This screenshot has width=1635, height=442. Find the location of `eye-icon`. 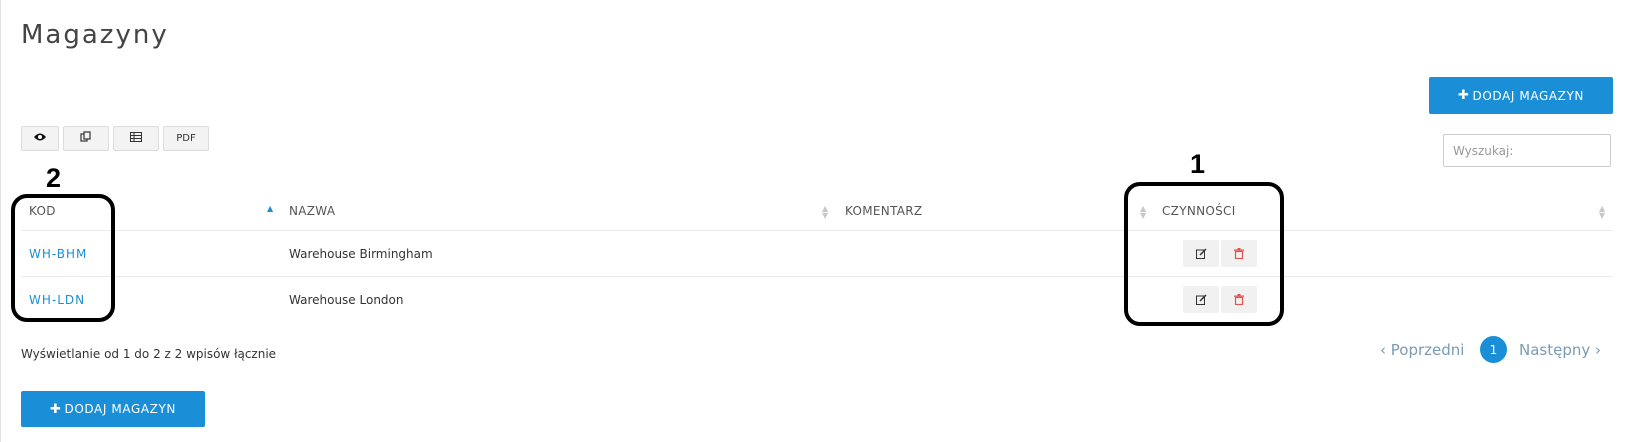

eye-icon is located at coordinates (40, 138).